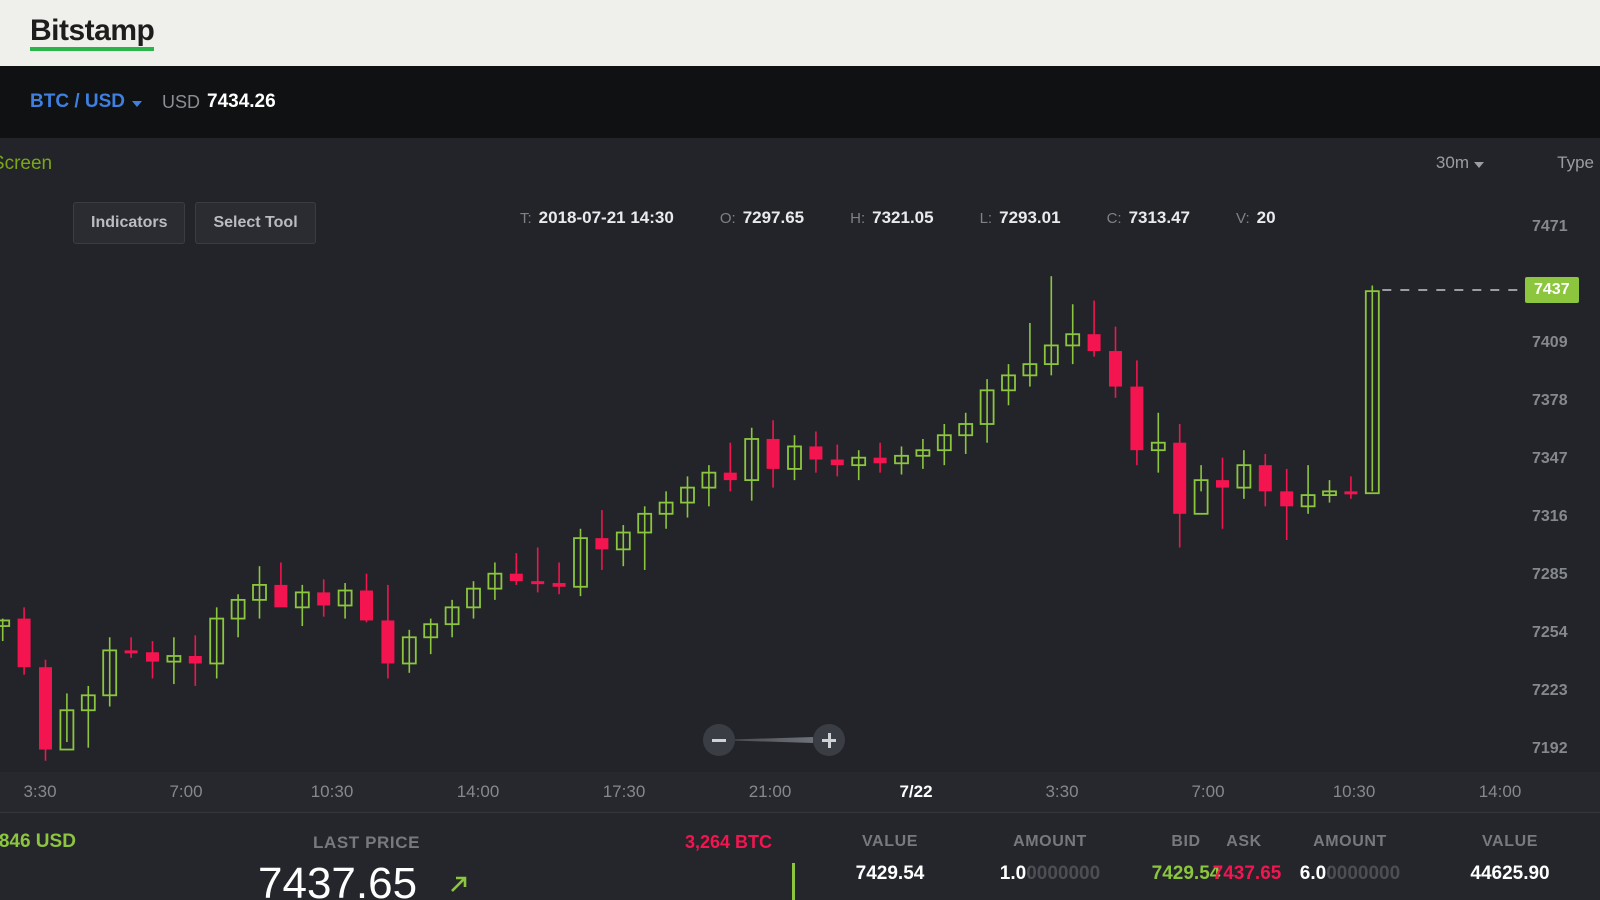 The height and width of the screenshot is (900, 1600). Describe the element at coordinates (1363, 873) in the screenshot. I see `amount-ask-dec: 0000000` at that location.